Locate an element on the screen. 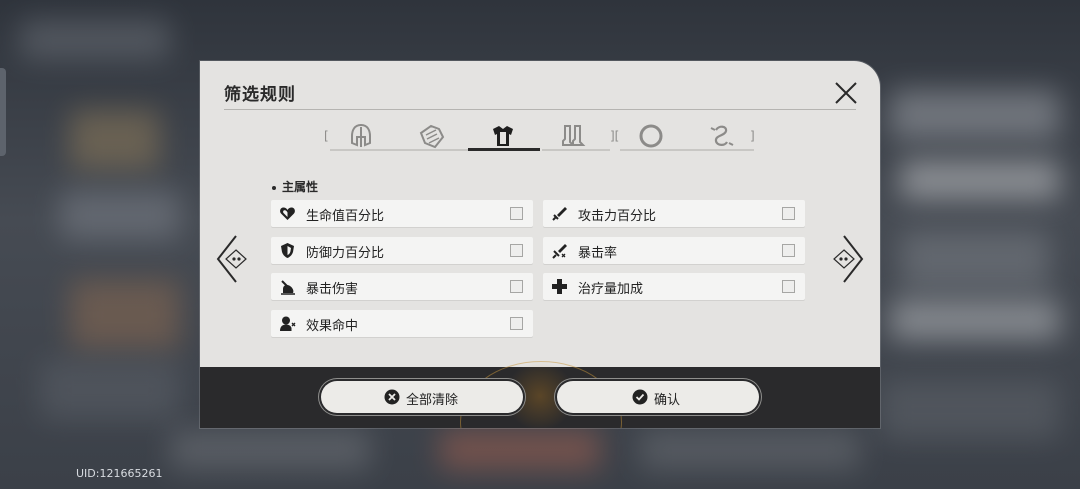 This screenshot has width=1080, height=489. confirm-button: 确认 is located at coordinates (658, 397).